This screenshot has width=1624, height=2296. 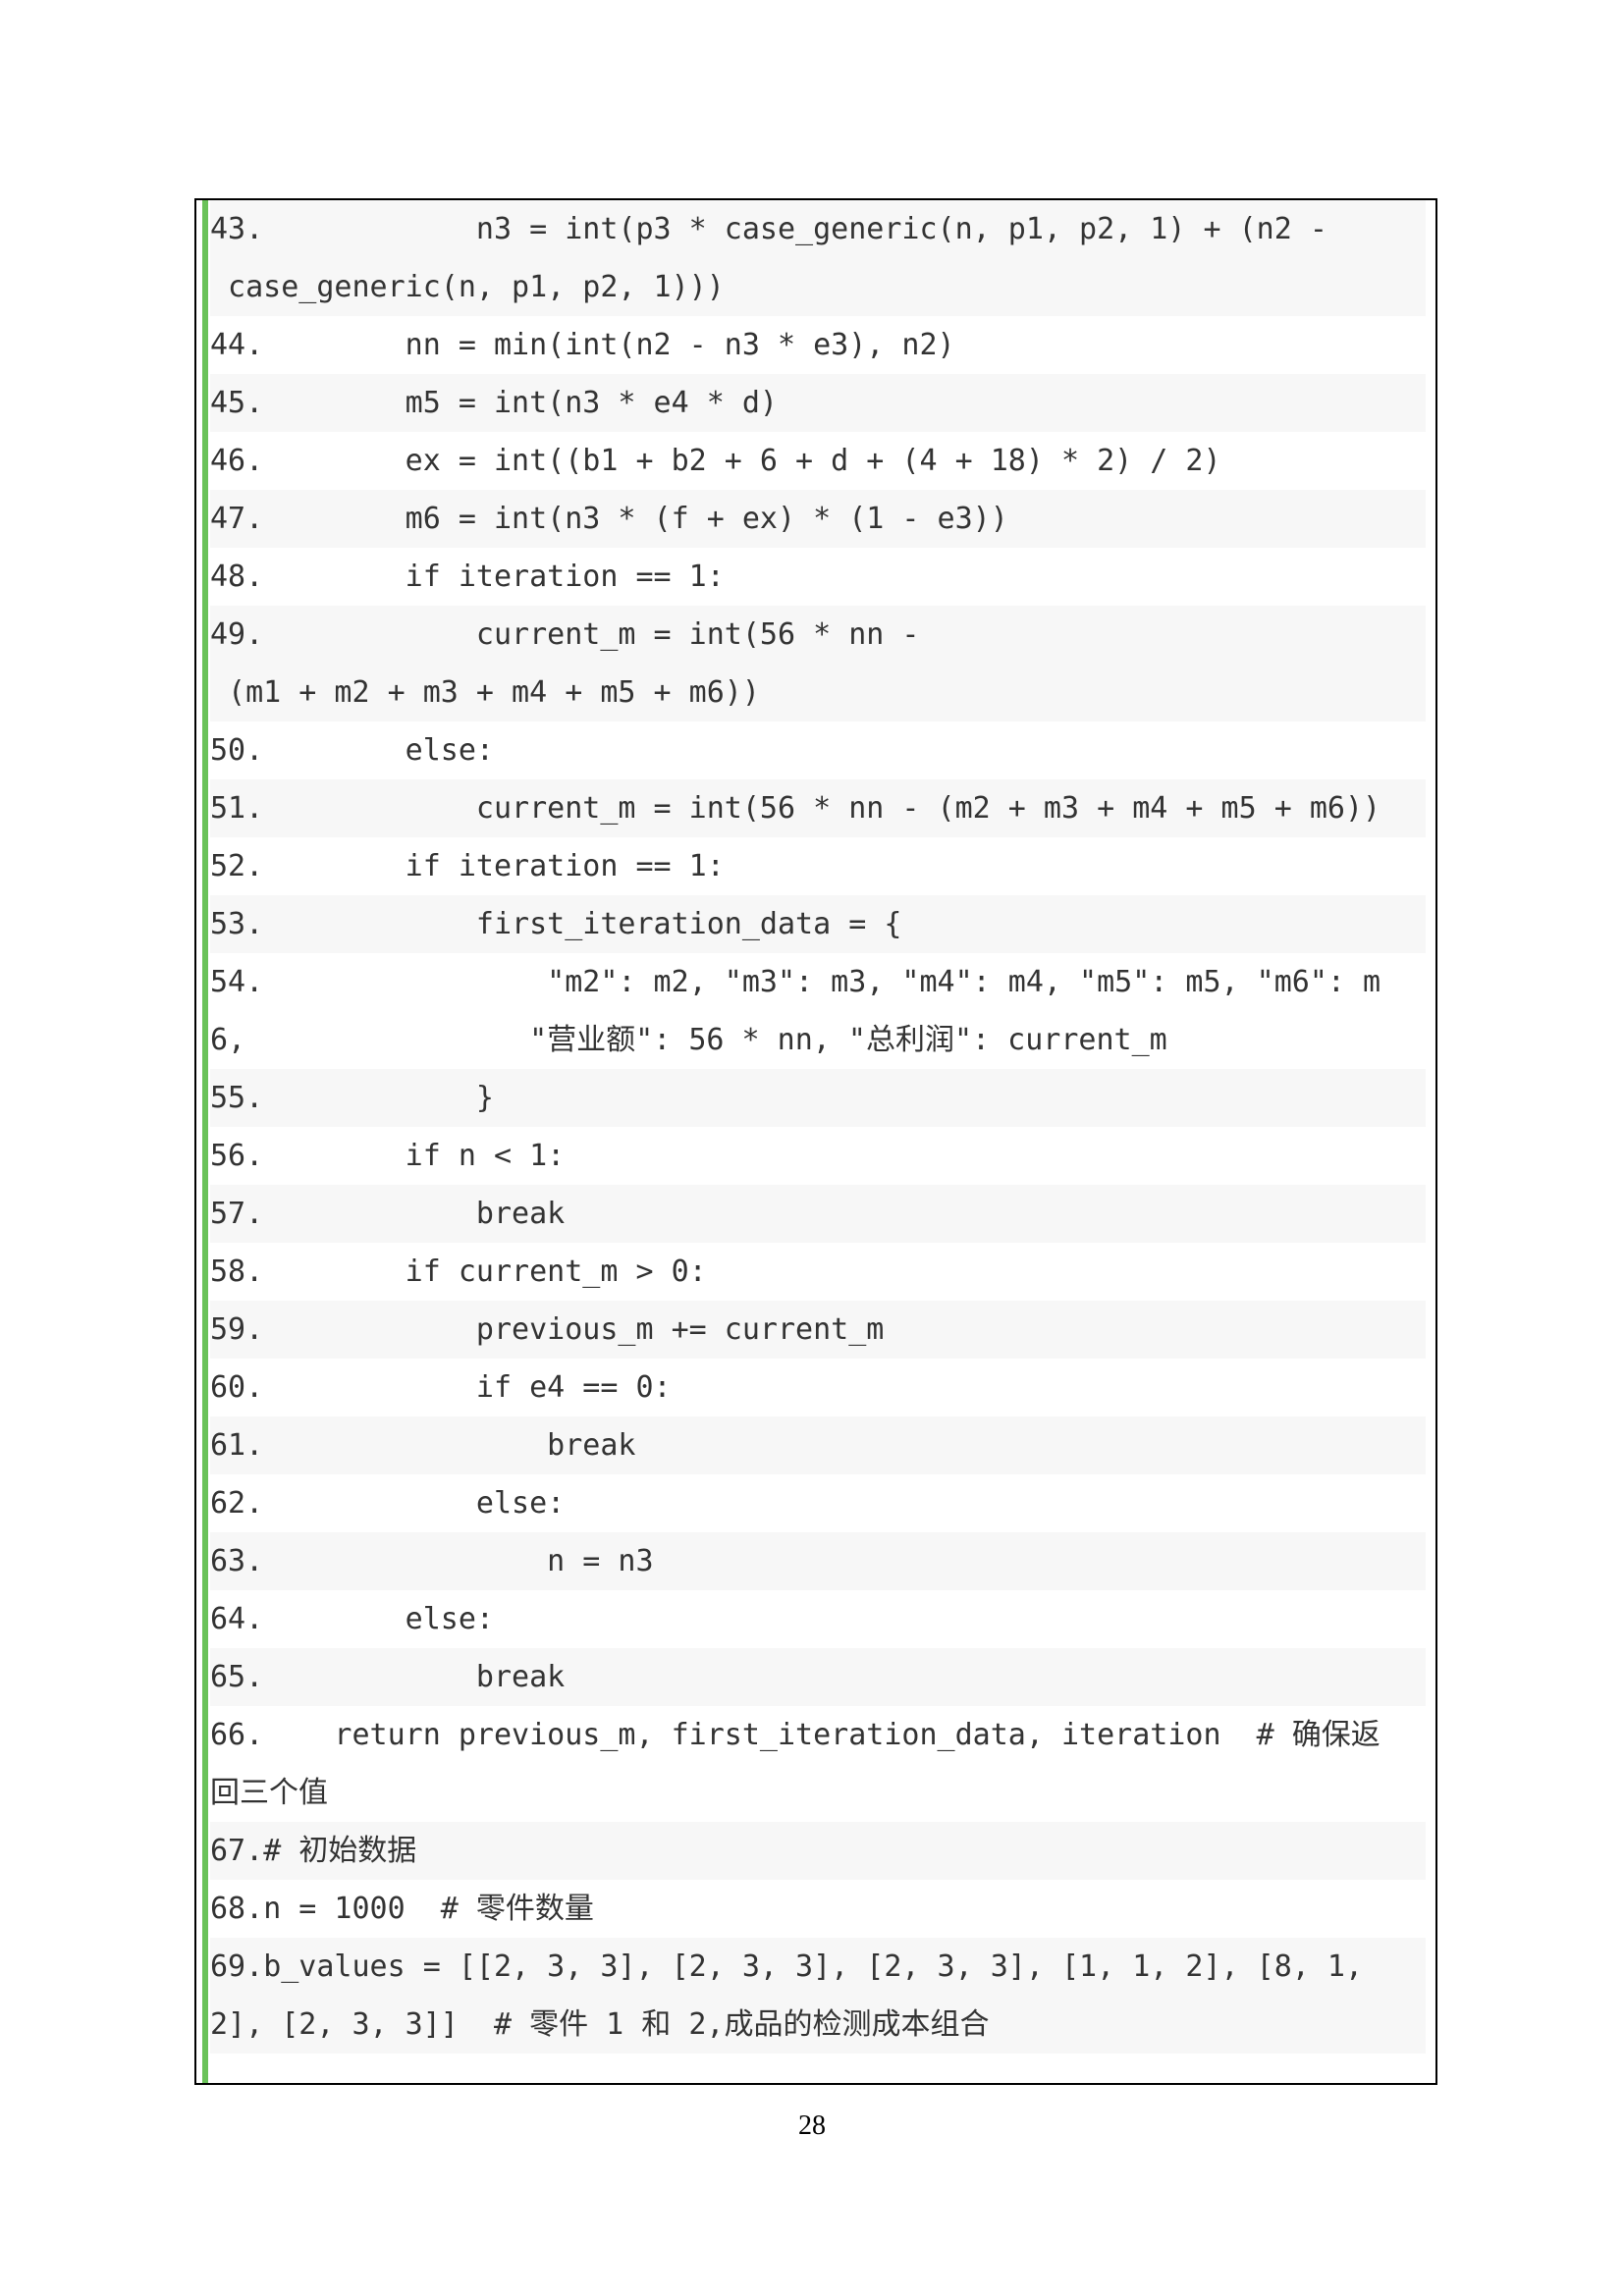 What do you see at coordinates (574, 1330) in the screenshot?
I see `code-text: previous_m += current_m` at bounding box center [574, 1330].